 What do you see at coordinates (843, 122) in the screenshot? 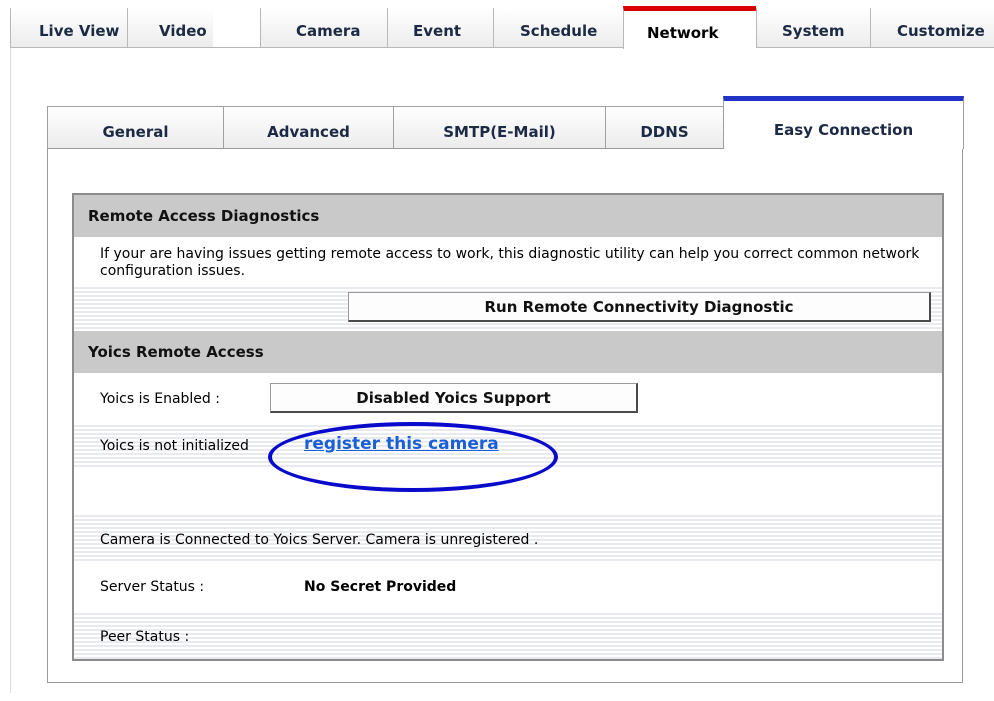
I see `subtab-easy-connection: Easy Connection` at bounding box center [843, 122].